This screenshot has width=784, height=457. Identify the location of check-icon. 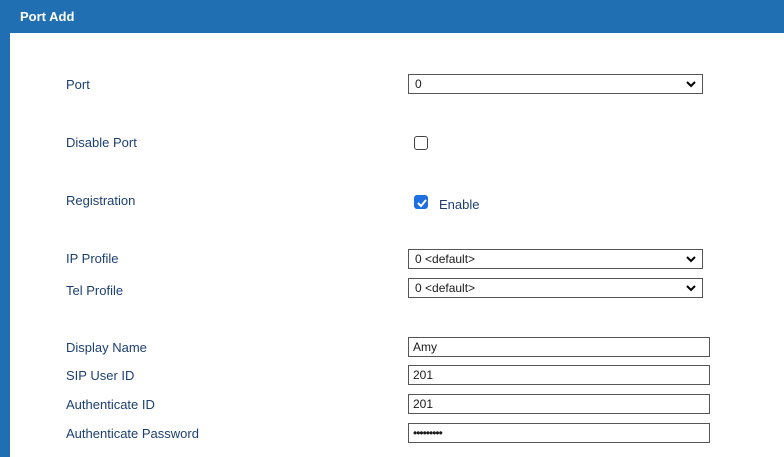
(422, 203).